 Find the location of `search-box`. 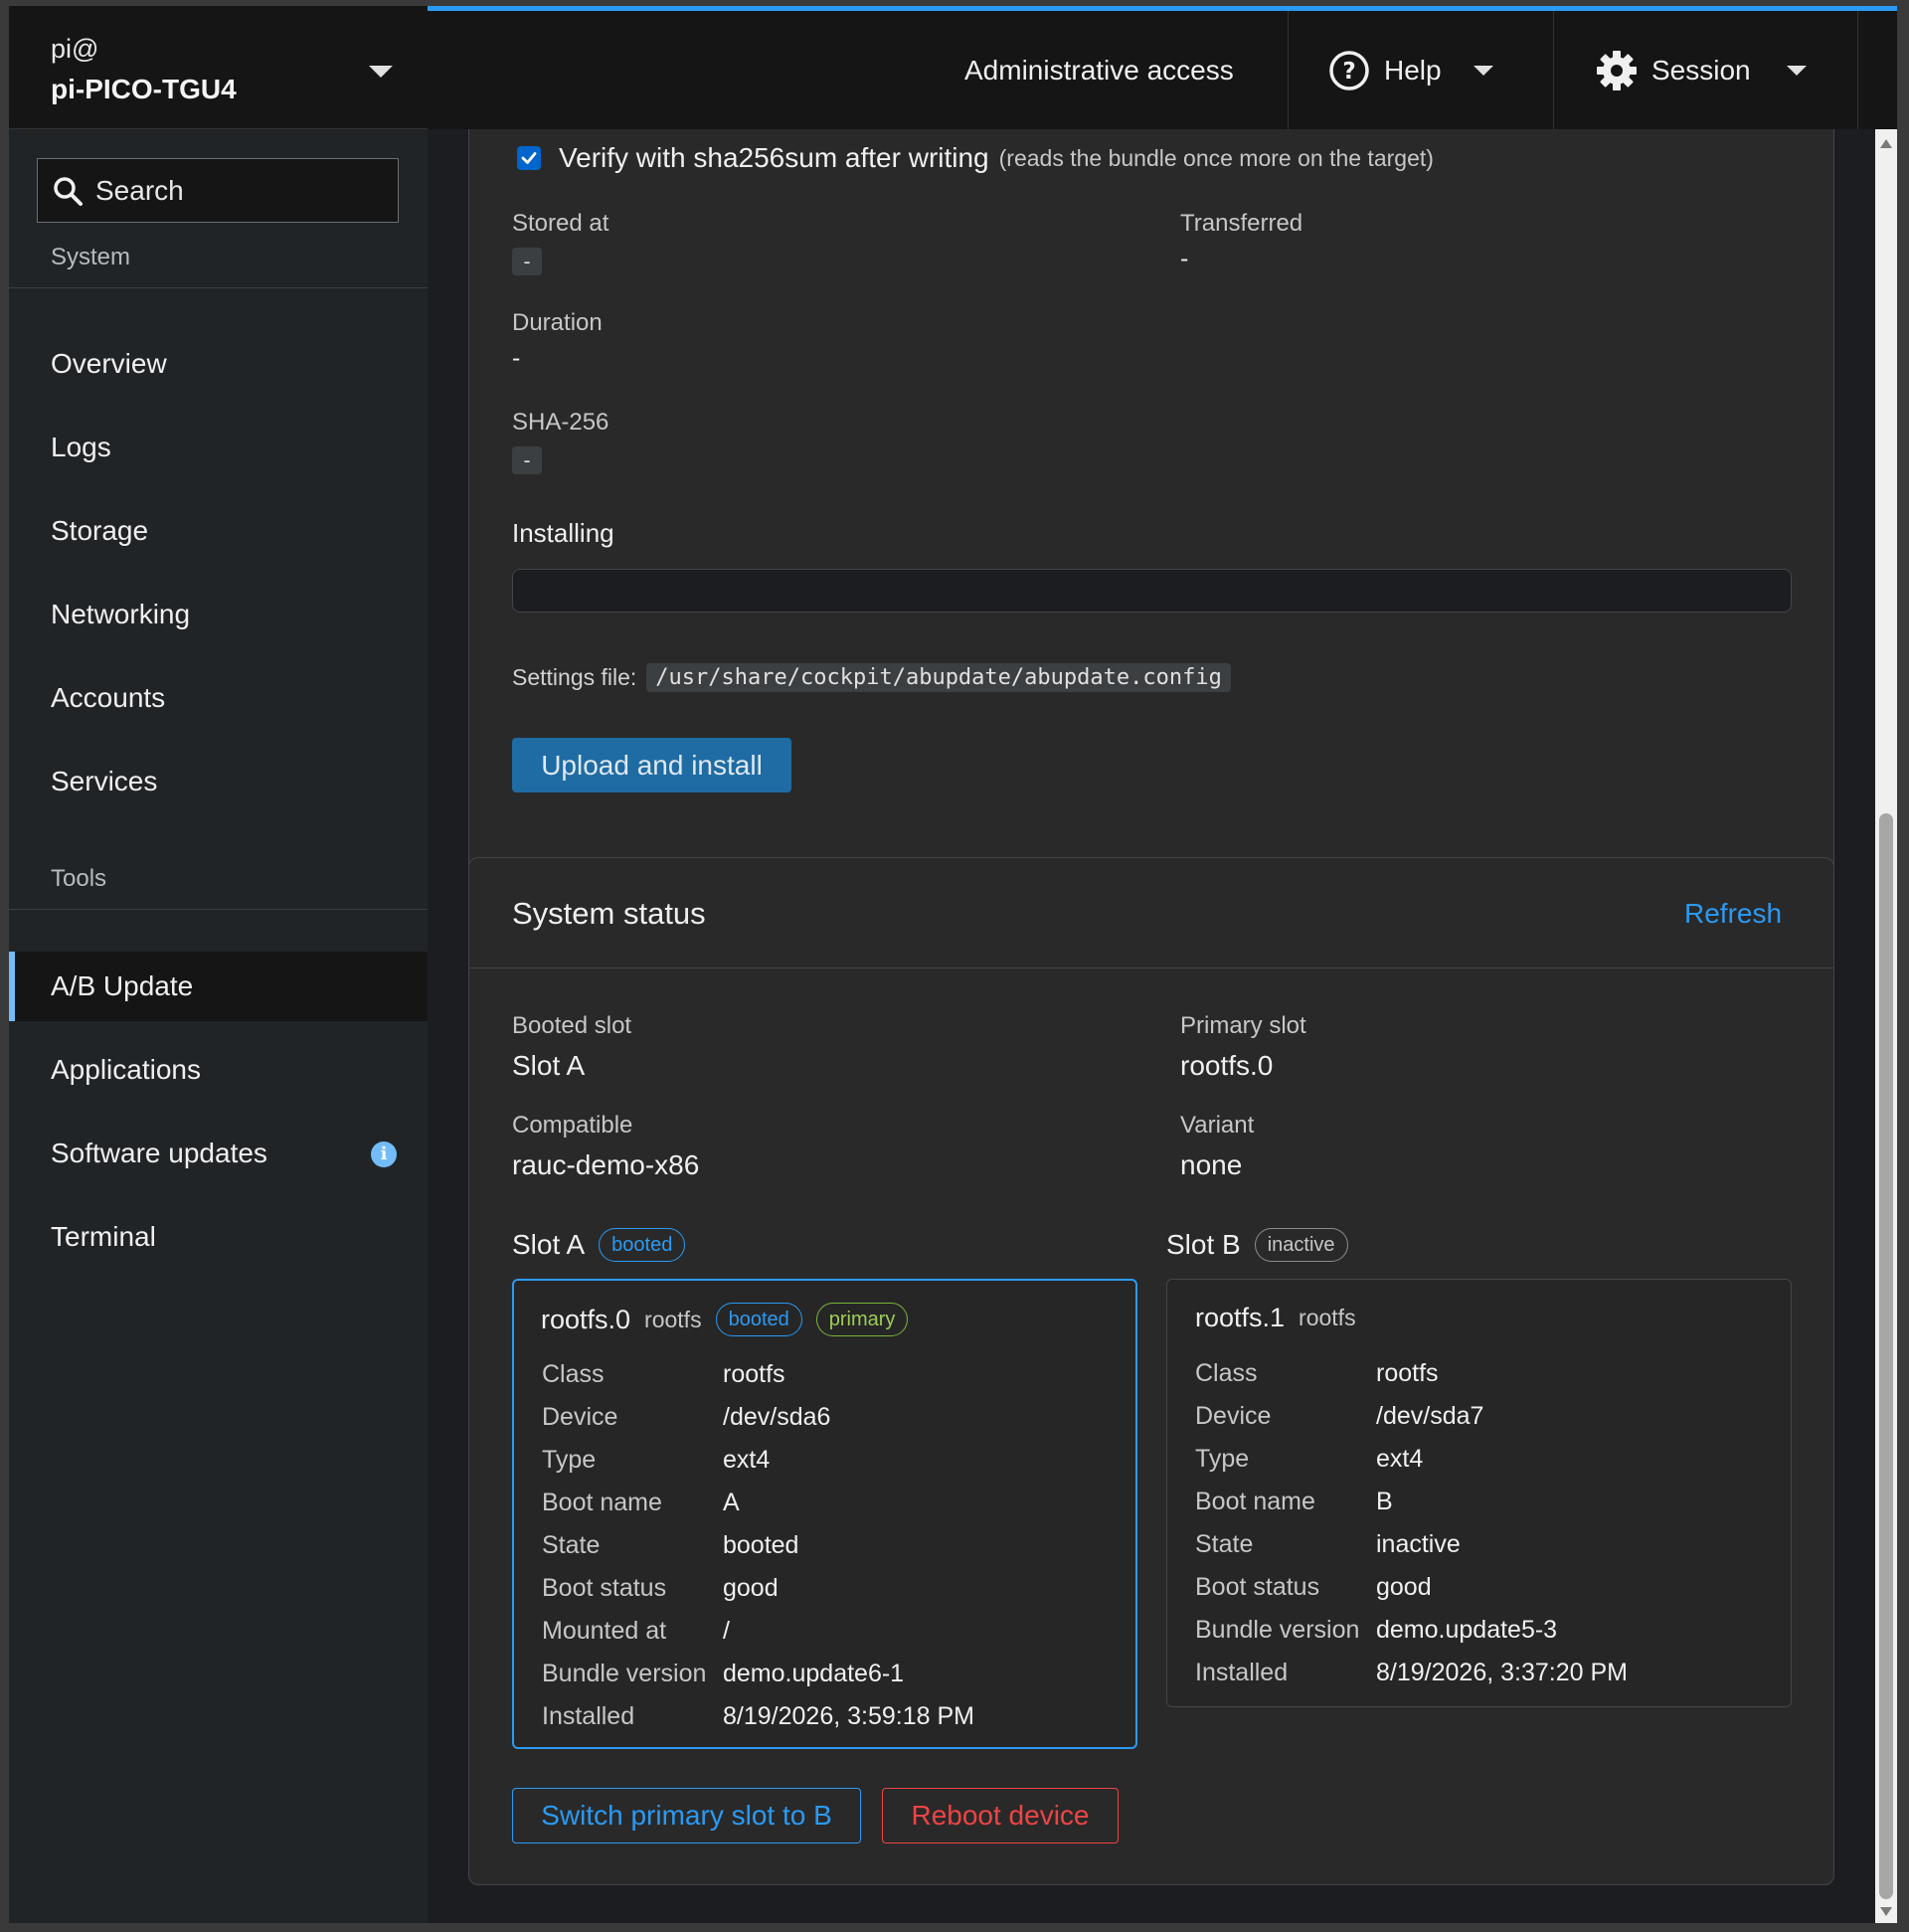

search-box is located at coordinates (218, 191).